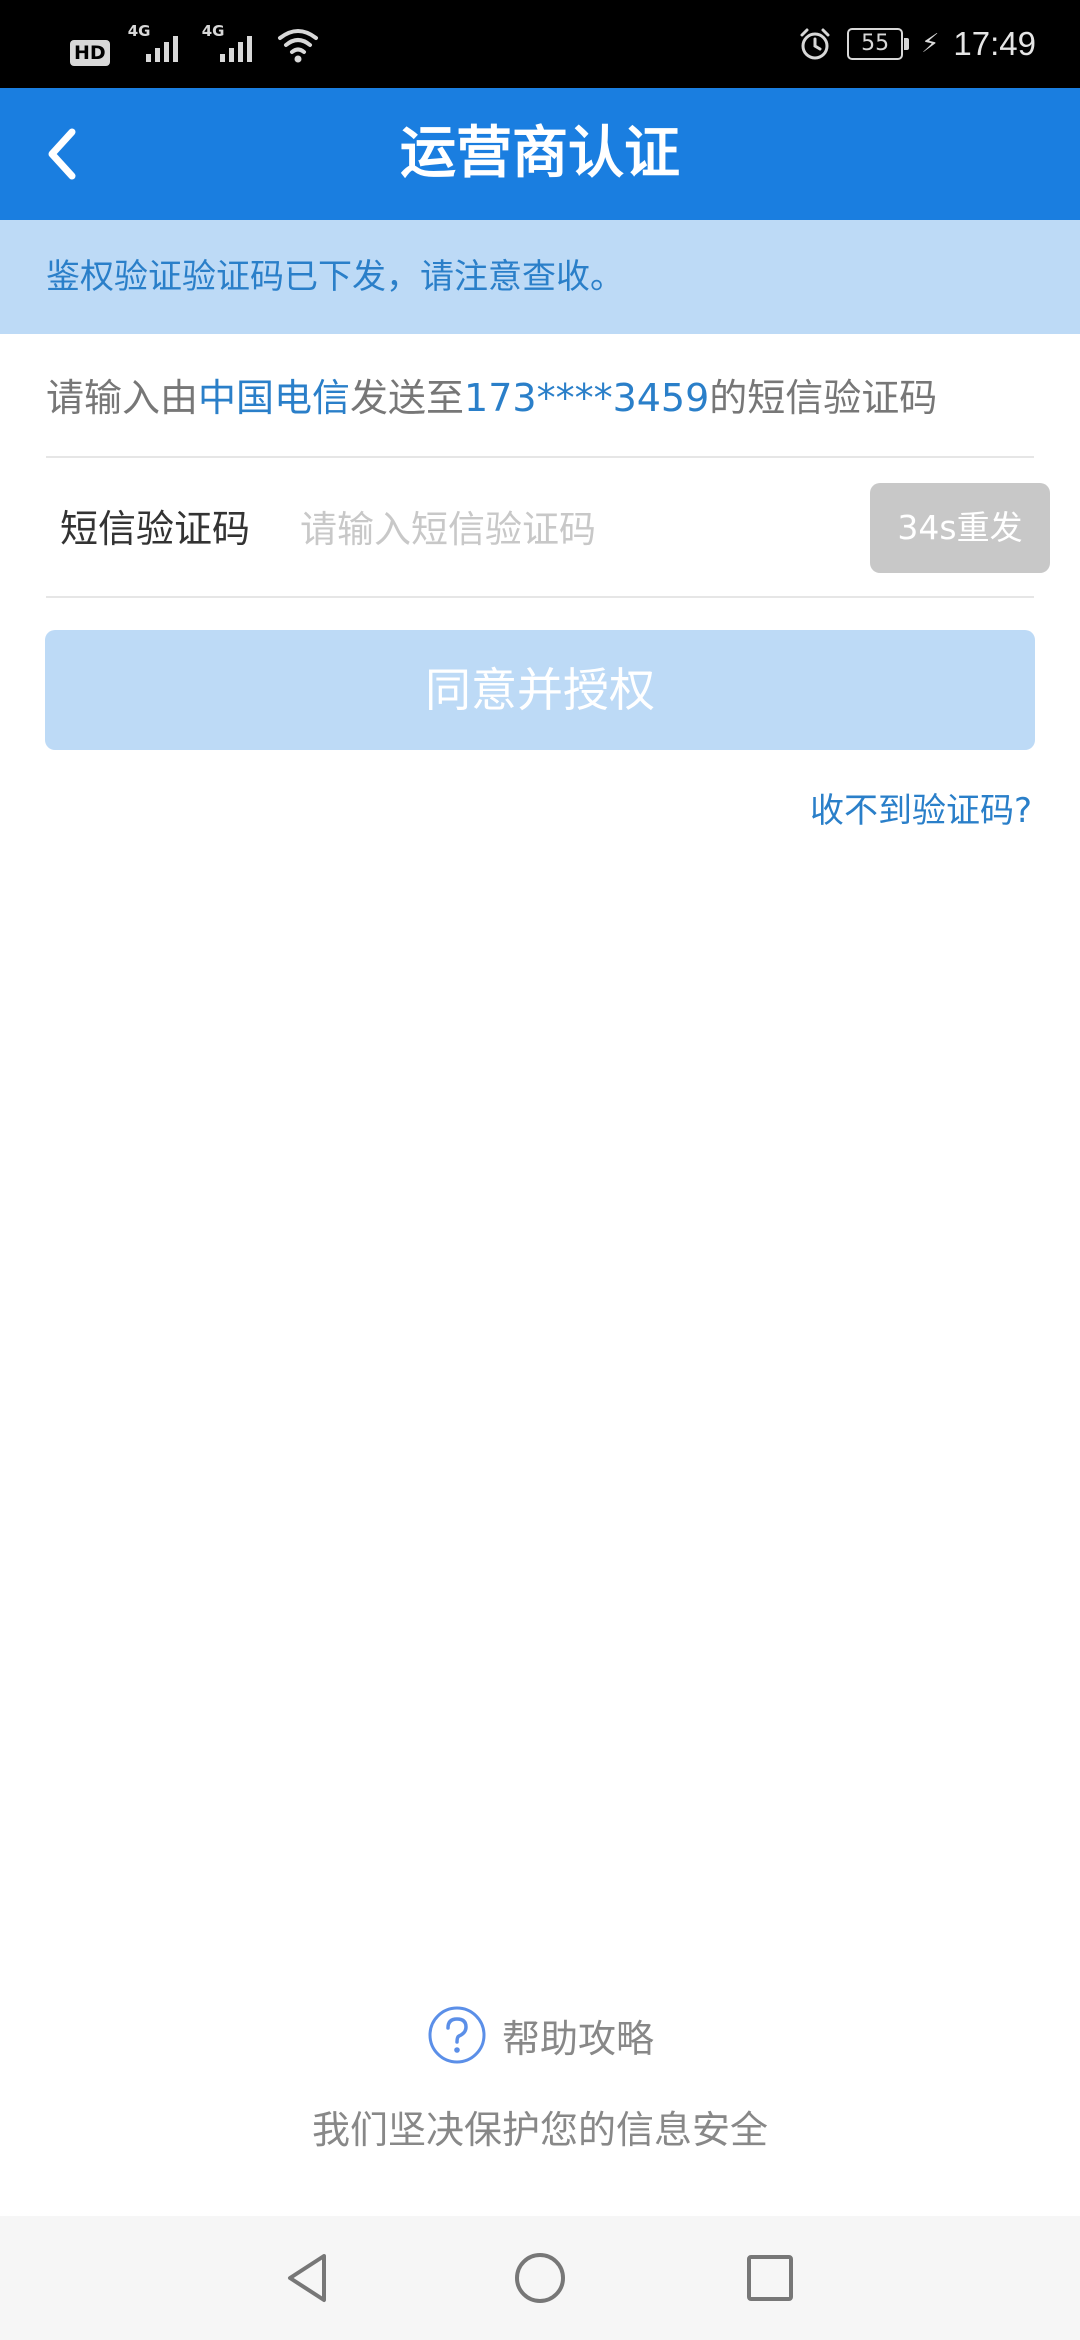 The image size is (1080, 2340). I want to click on no-code-link: 收不到验证码?, so click(921, 811).